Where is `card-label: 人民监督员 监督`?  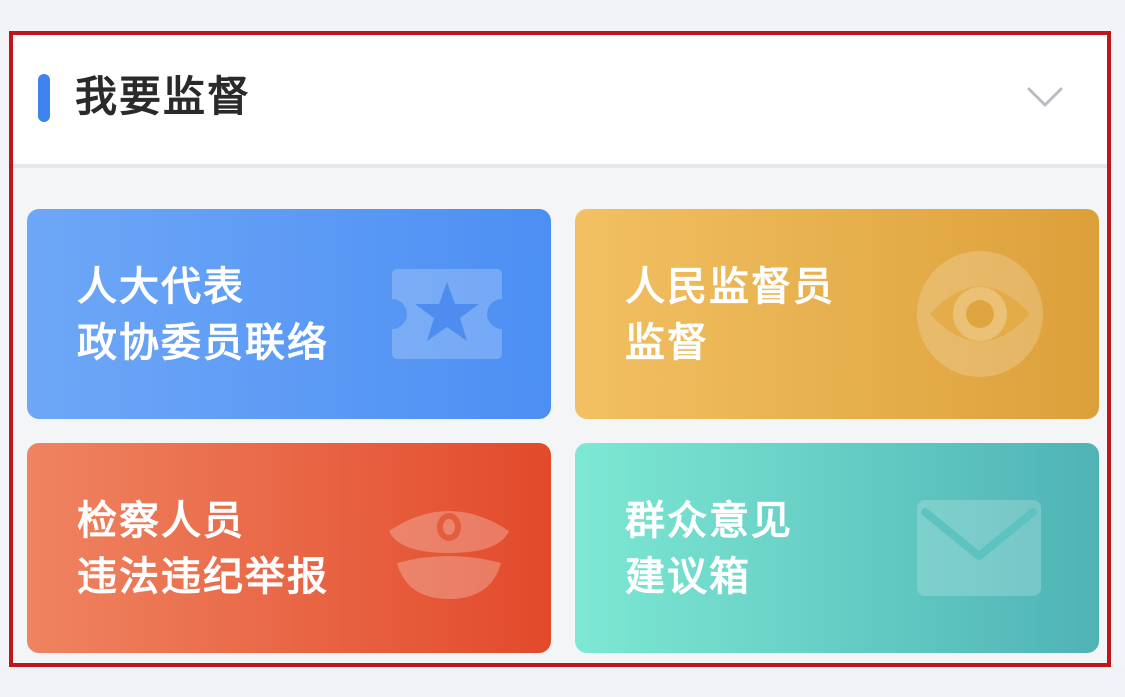
card-label: 人民监督员 监督 is located at coordinates (730, 315).